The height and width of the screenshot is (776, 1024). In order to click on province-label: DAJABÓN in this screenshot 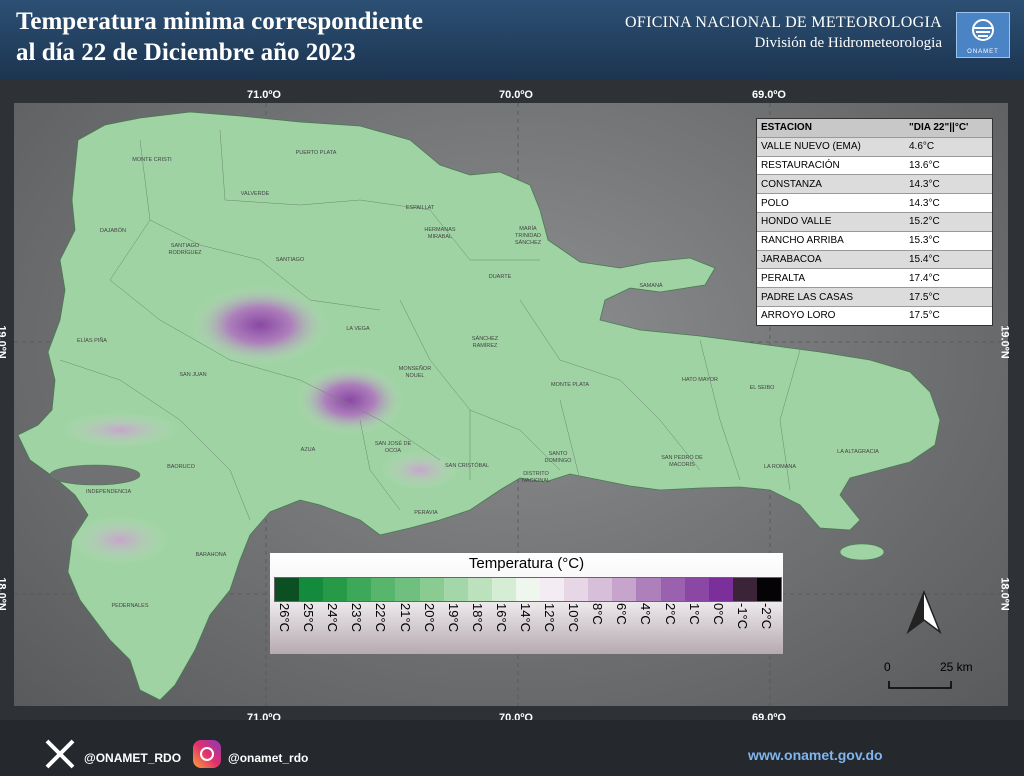, I will do `click(113, 231)`.